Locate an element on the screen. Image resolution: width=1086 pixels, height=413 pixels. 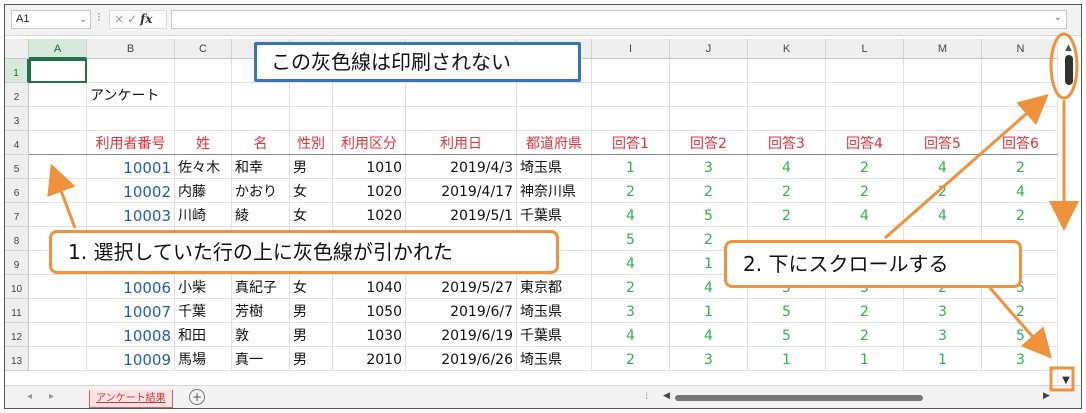
sheet-tab-active: アンケート結果 is located at coordinates (131, 399).